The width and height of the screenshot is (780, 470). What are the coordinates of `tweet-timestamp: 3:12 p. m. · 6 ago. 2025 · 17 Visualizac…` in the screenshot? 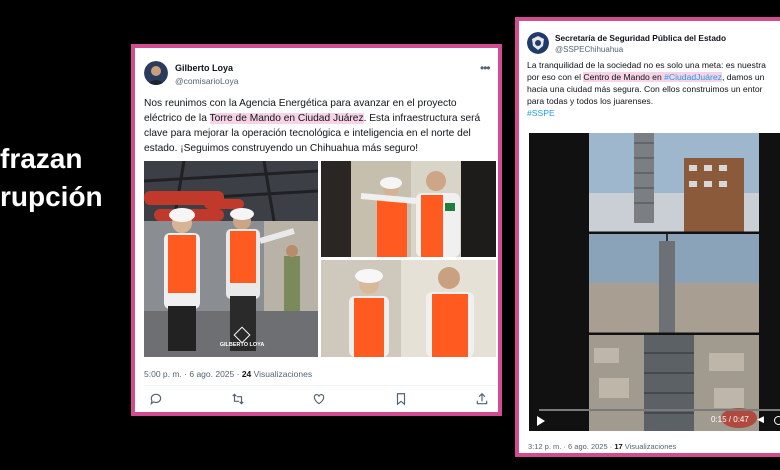 It's located at (602, 446).